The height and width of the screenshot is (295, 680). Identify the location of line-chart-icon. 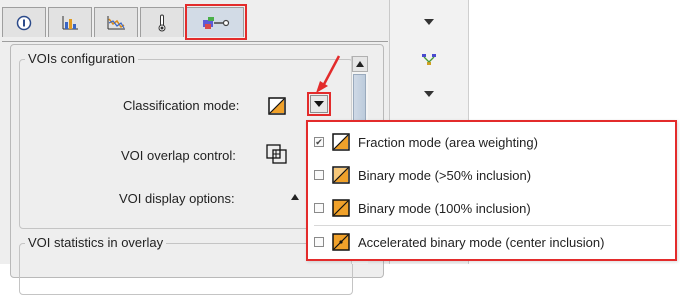
(116, 22).